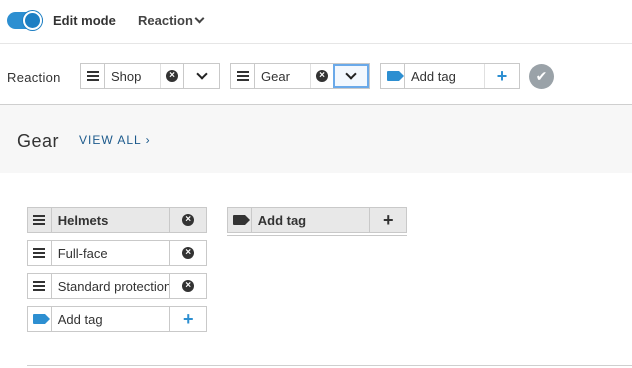 The height and width of the screenshot is (368, 632). I want to click on gear-dropdown-button, so click(351, 76).